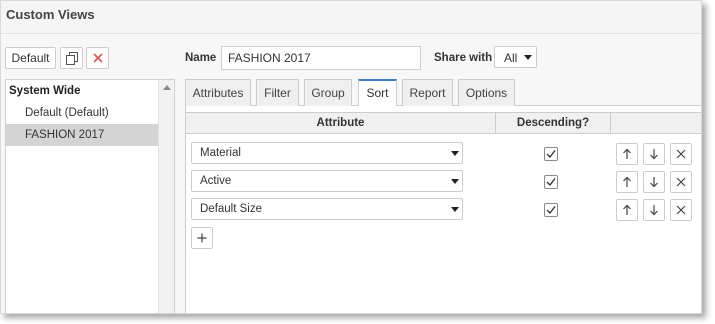 The image size is (715, 324). I want to click on table-header: Attribute Descending?, so click(443, 123).